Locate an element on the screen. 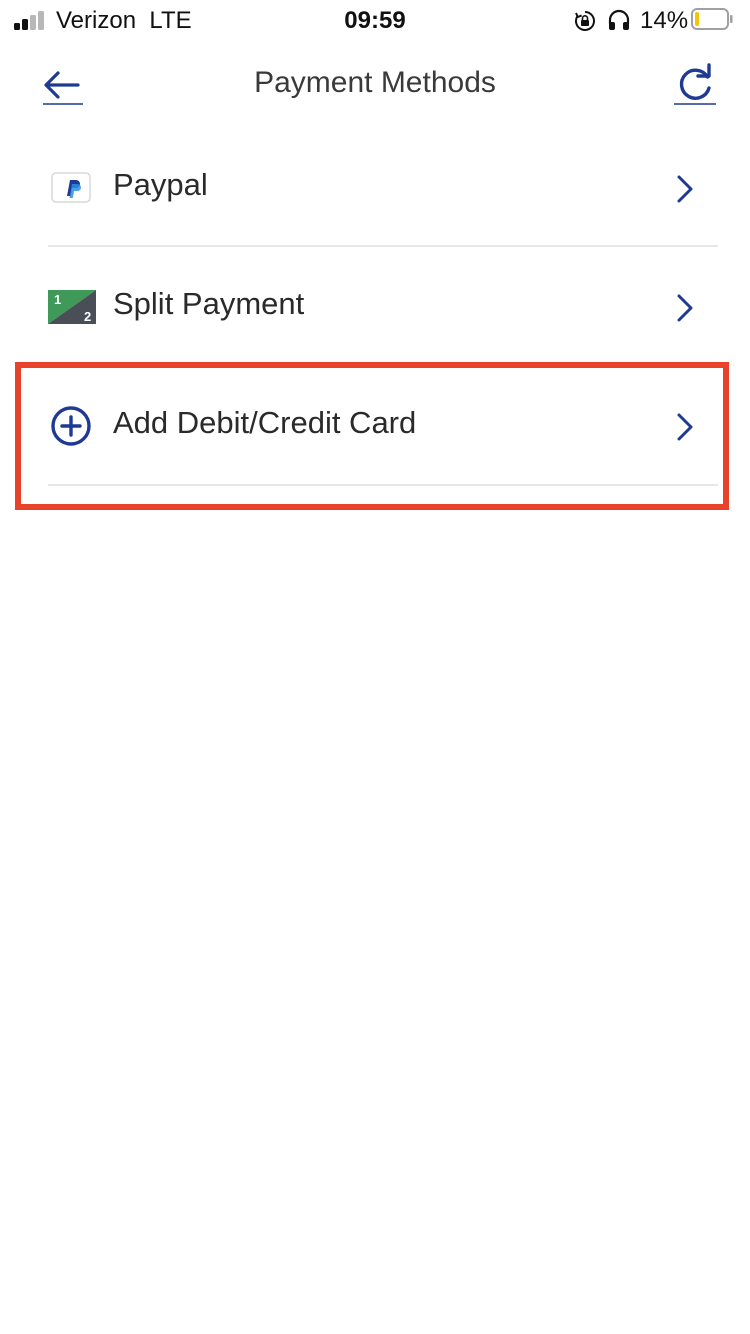 The image size is (750, 1334). payment-method-label: Add Debit/Credit Card is located at coordinates (265, 422).